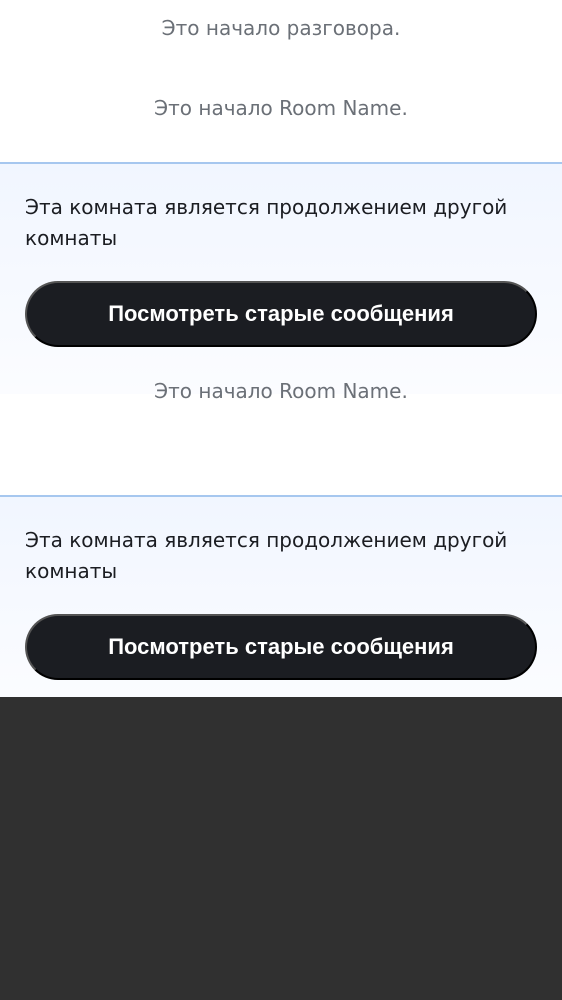 The image size is (562, 1000). What do you see at coordinates (281, 28) in the screenshot?
I see `conversation-start-notice: Это начало разговора.` at bounding box center [281, 28].